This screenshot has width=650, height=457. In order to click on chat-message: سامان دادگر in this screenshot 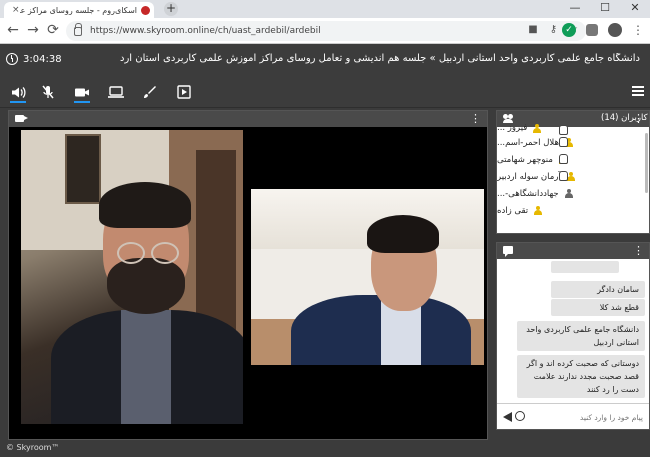, I will do `click(598, 289)`.